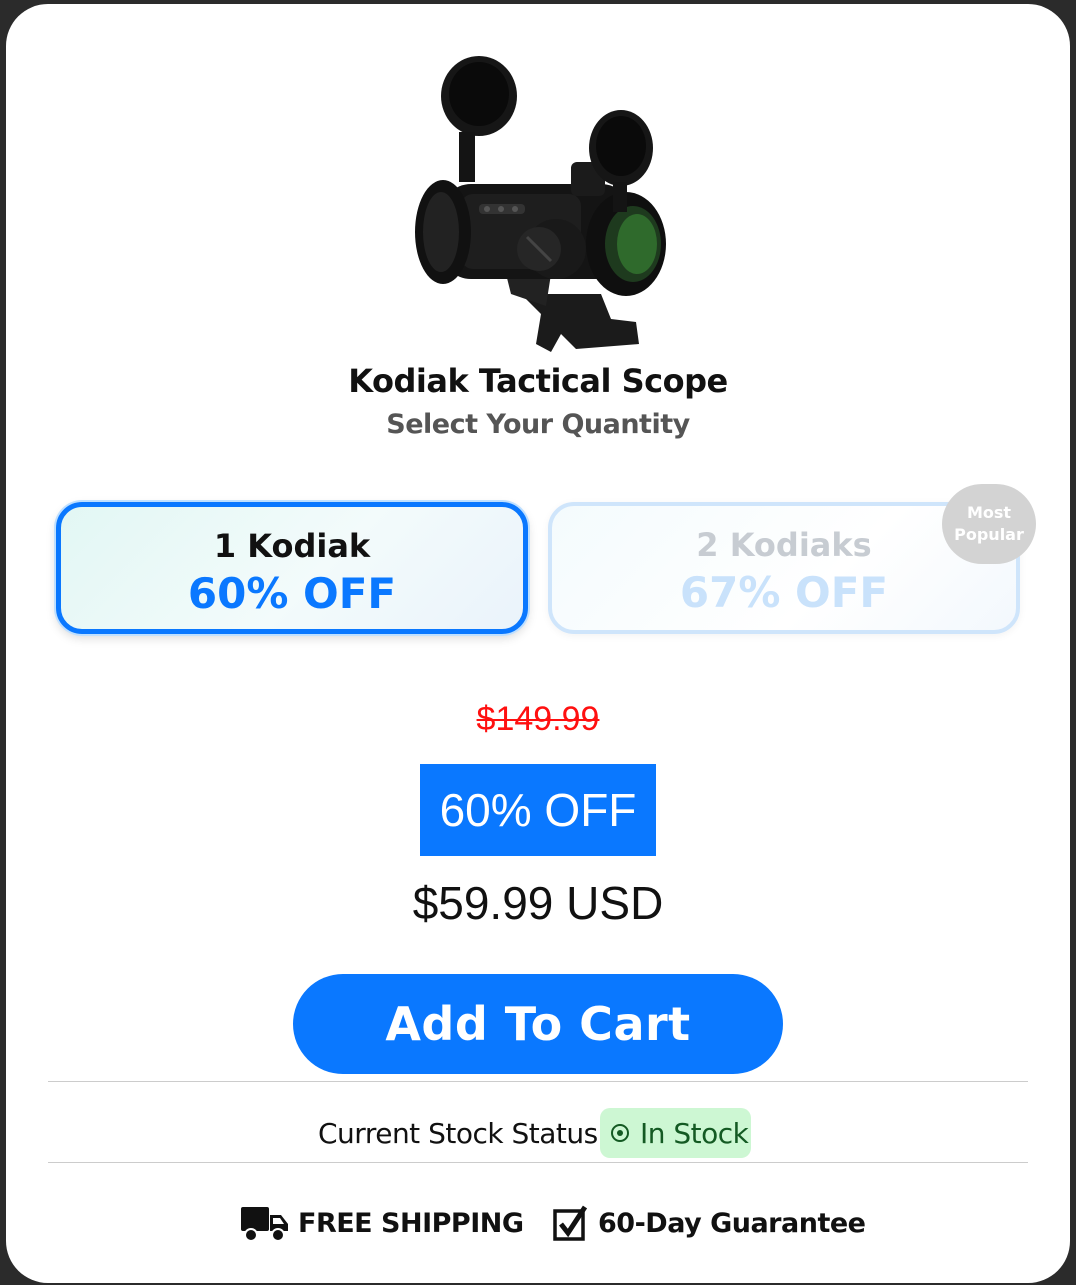 Image resolution: width=1076 pixels, height=1285 pixels. Describe the element at coordinates (264, 1224) in the screenshot. I see `truck-icon` at that location.